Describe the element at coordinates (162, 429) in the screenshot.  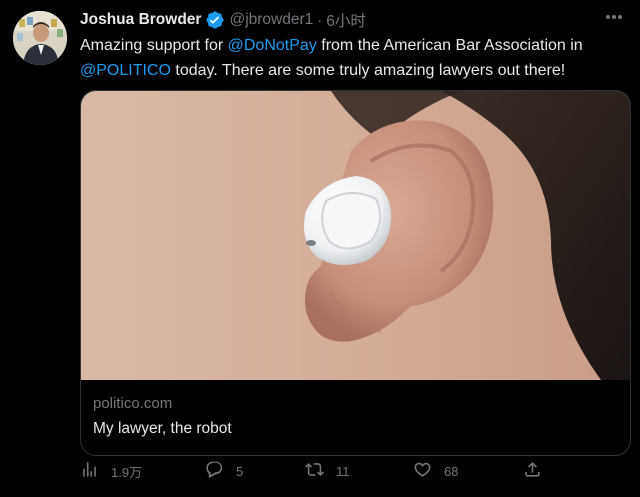
I see `card-title: My lawyer, the robot` at that location.